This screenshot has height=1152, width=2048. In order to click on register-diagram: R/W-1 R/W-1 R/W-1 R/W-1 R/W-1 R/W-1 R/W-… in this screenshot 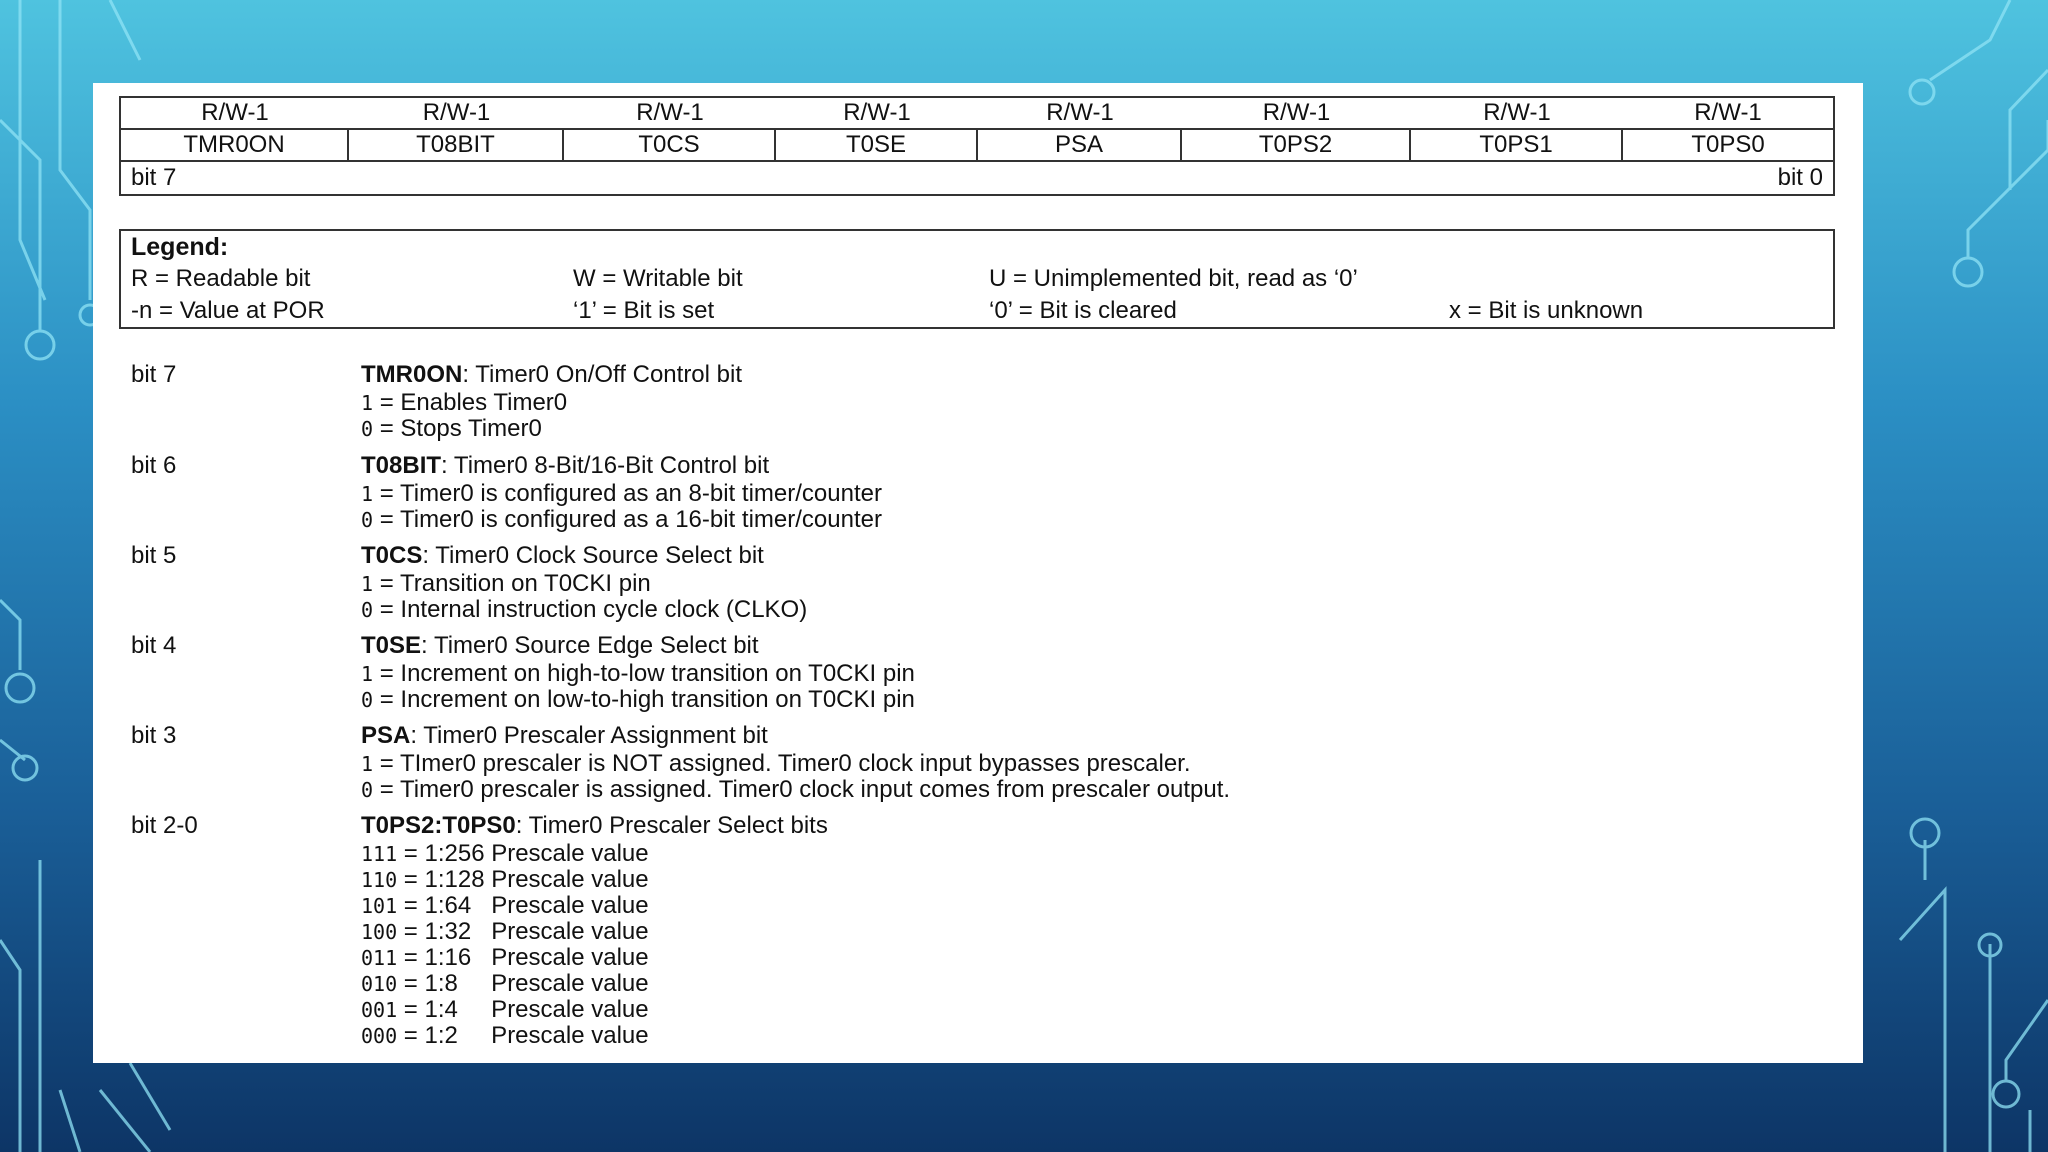, I will do `click(977, 146)`.